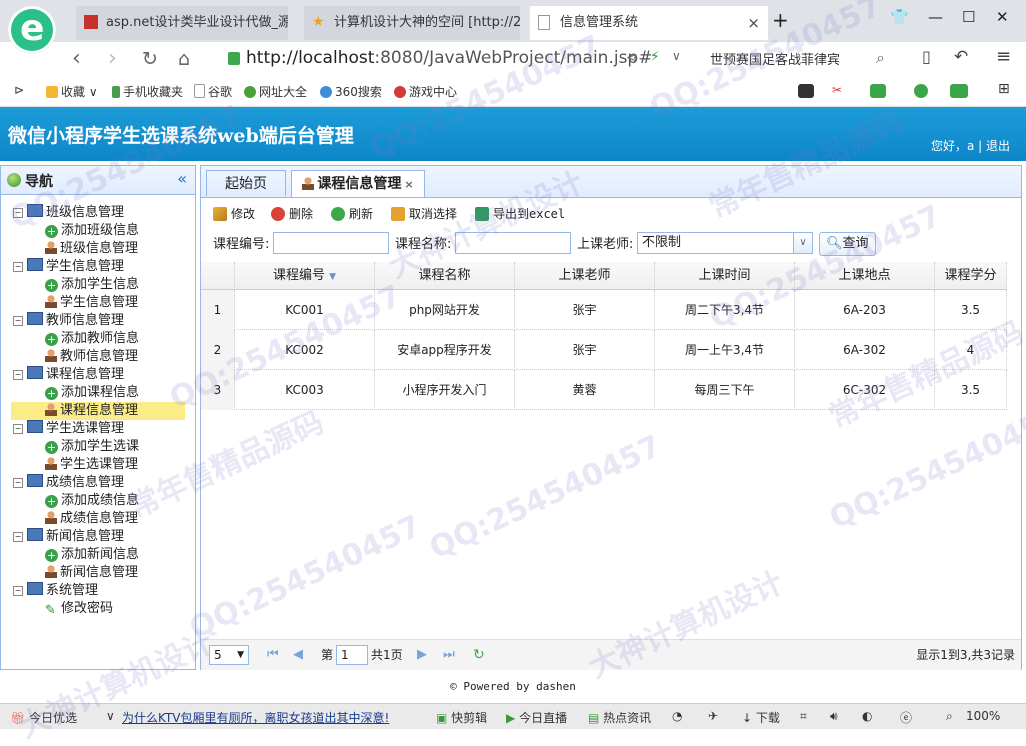 This screenshot has width=1026, height=746. What do you see at coordinates (68, 321) in the screenshot?
I see `sidebar-group: − 教师信息管理` at bounding box center [68, 321].